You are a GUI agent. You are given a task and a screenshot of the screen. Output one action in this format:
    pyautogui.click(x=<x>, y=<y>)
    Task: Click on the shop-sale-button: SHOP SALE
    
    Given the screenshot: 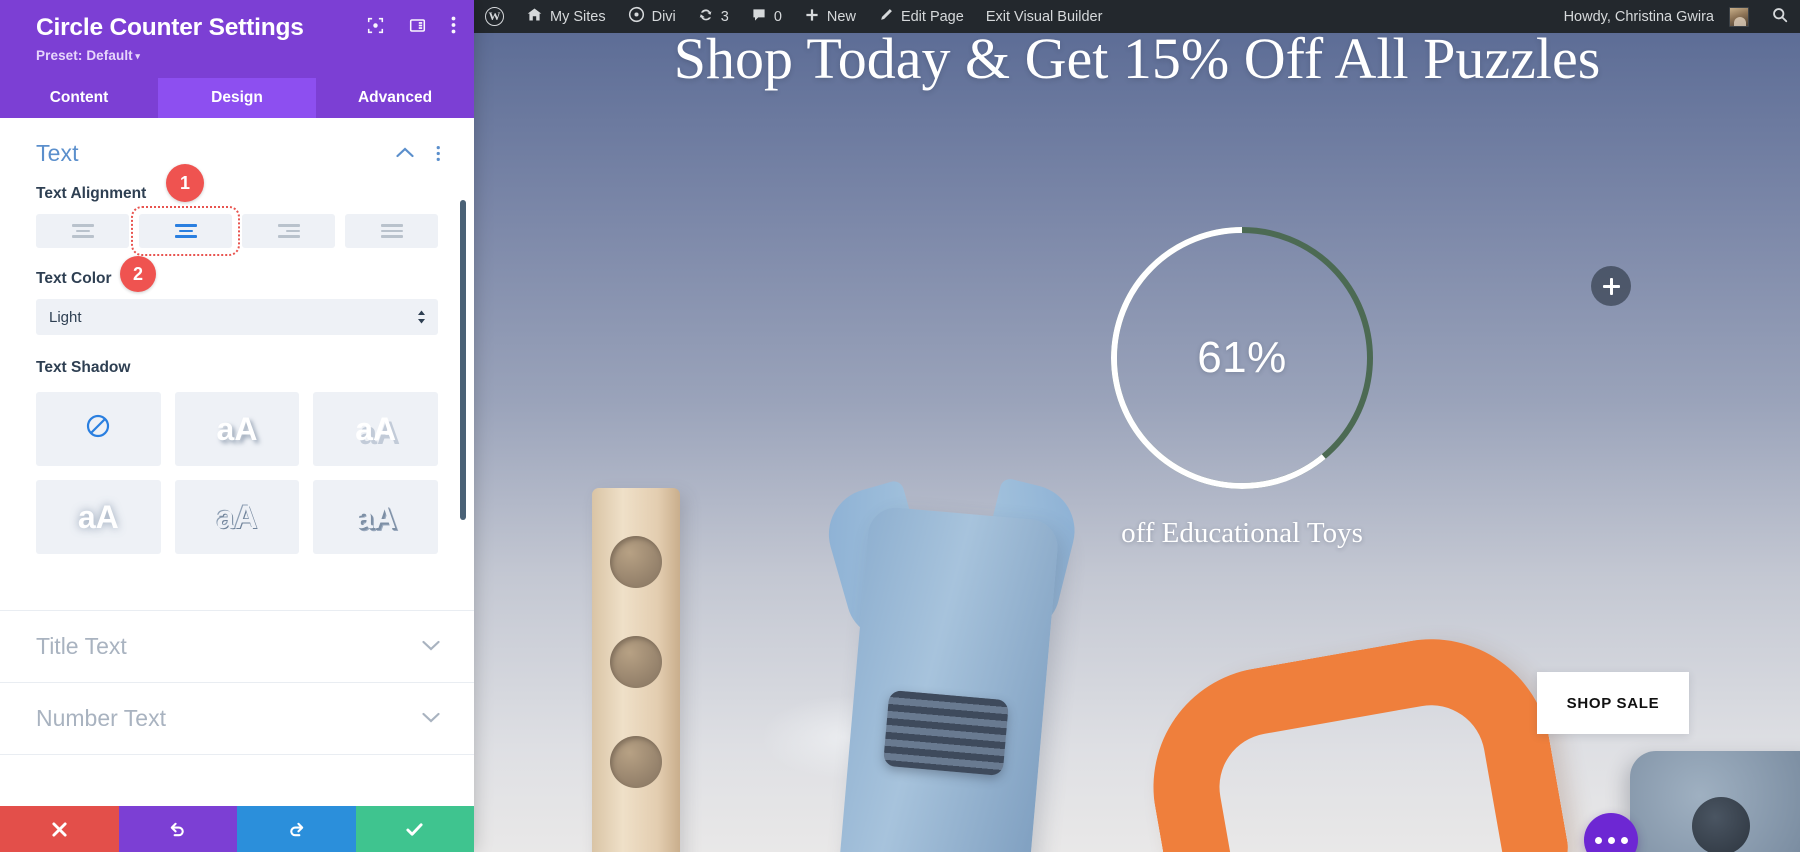 What is the action you would take?
    pyautogui.click(x=1613, y=703)
    